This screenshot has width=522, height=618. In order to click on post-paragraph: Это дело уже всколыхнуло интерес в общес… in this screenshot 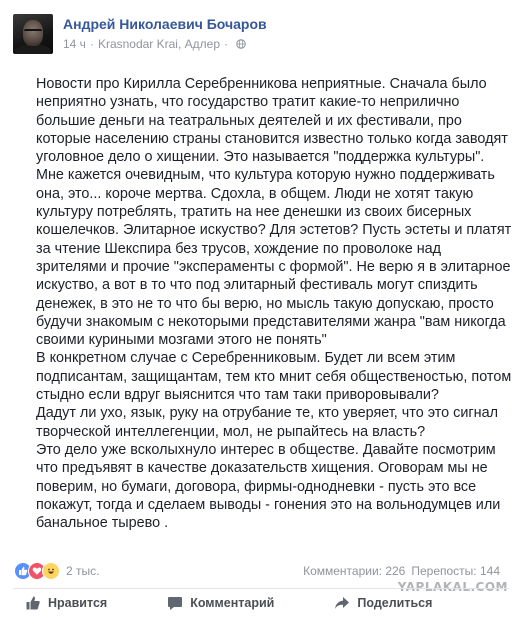, I will do `click(270, 486)`.